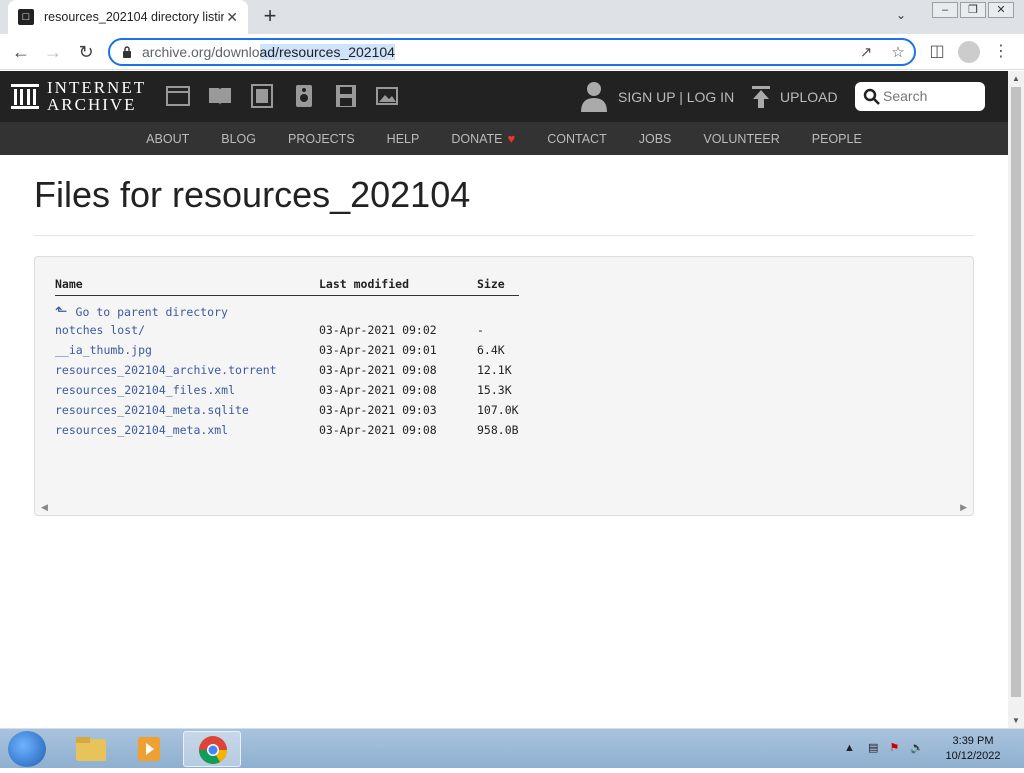 The width and height of the screenshot is (1024, 773). I want to click on menu-kebab-icon: ⋮, so click(1001, 52).